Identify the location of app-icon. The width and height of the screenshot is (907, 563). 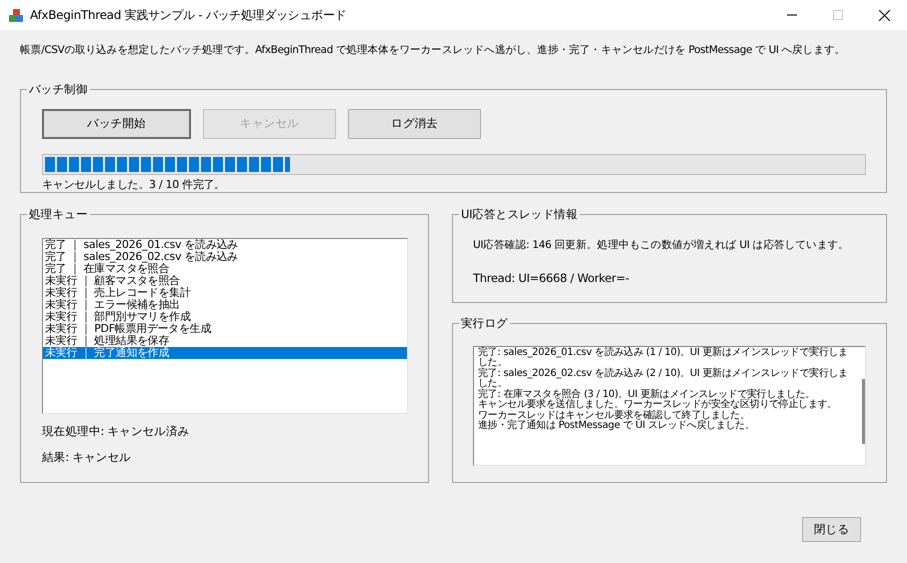
(16, 16).